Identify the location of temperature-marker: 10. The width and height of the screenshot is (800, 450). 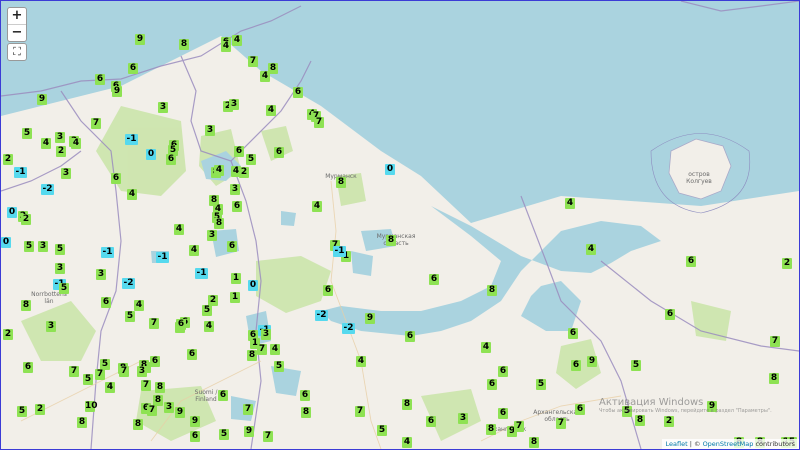
(91, 406).